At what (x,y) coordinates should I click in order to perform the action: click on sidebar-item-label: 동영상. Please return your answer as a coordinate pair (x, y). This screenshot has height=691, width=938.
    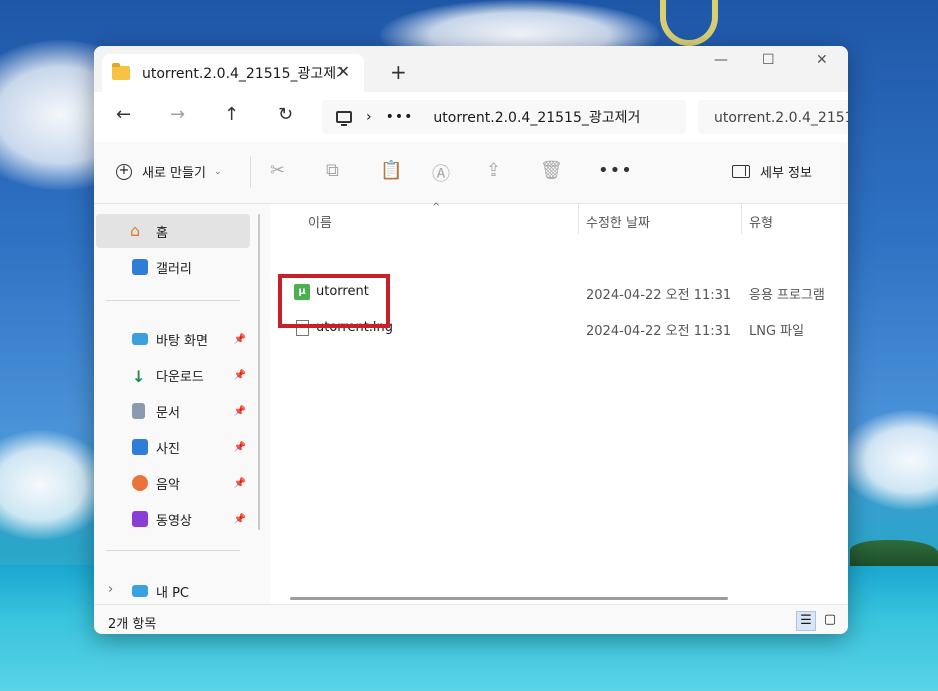
    Looking at the image, I should click on (174, 521).